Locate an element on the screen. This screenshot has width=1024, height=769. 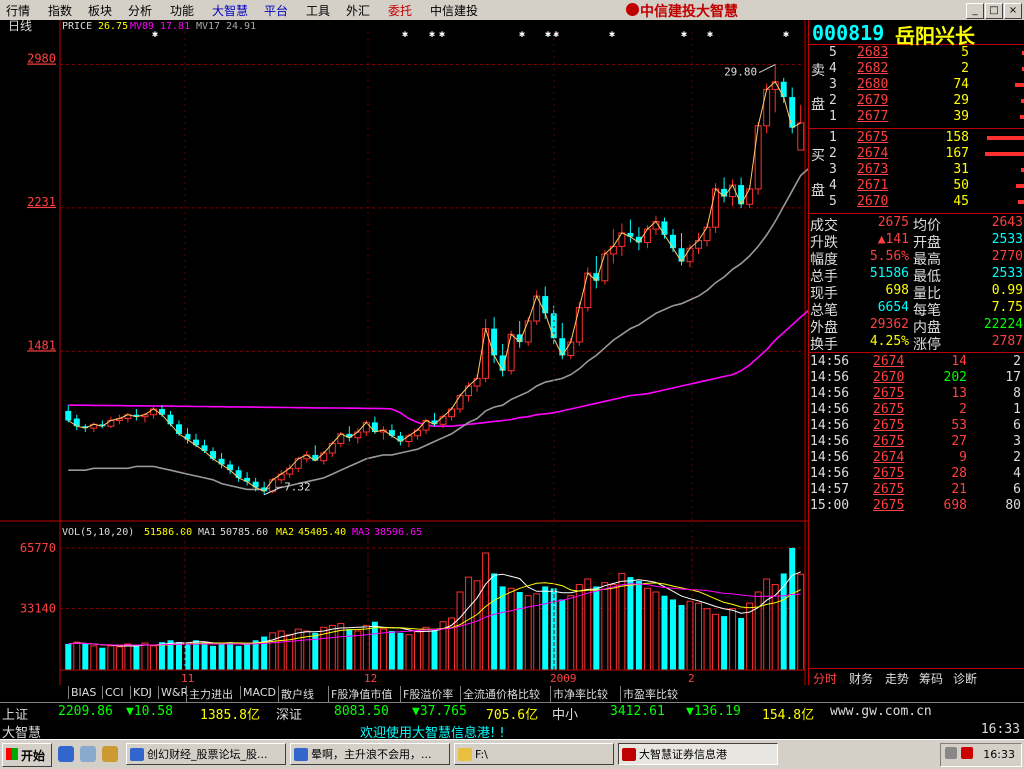
sh-change: ▼10.58 is located at coordinates (149, 711).